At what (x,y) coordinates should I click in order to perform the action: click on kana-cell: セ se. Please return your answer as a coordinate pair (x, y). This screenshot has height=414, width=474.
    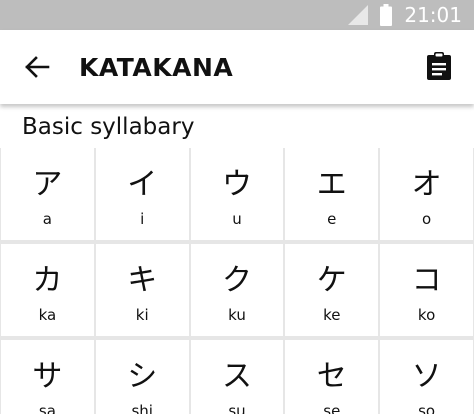
    Looking at the image, I should click on (332, 377).